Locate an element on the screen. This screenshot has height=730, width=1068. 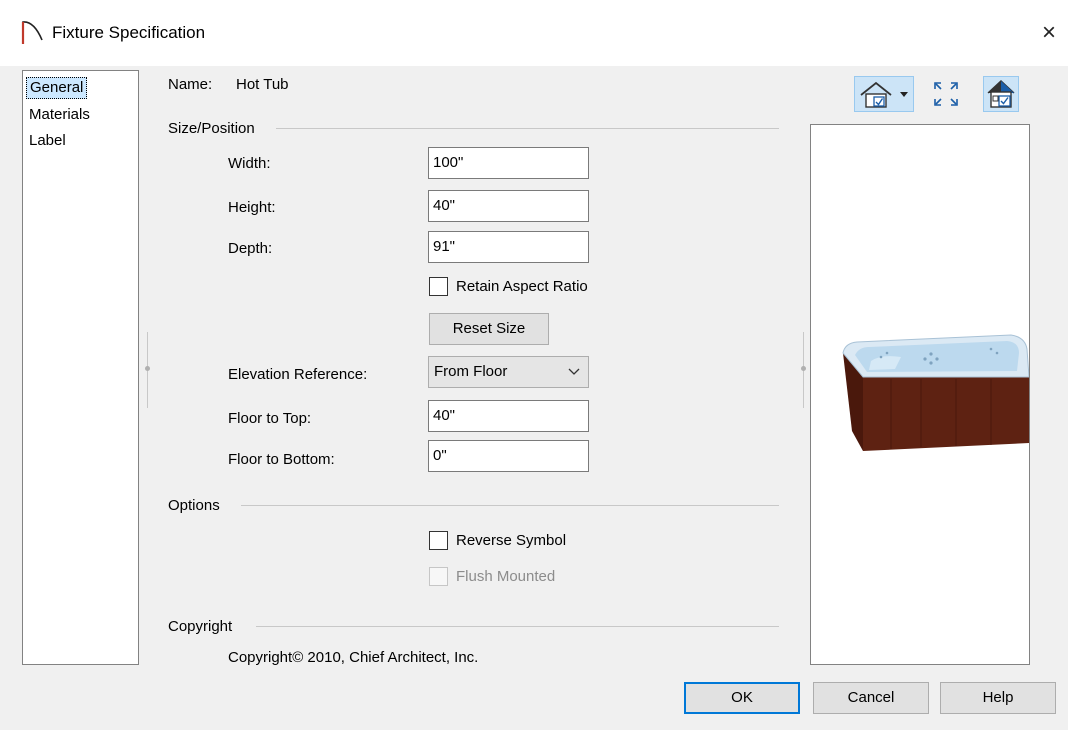
ok-button: OK is located at coordinates (742, 698).